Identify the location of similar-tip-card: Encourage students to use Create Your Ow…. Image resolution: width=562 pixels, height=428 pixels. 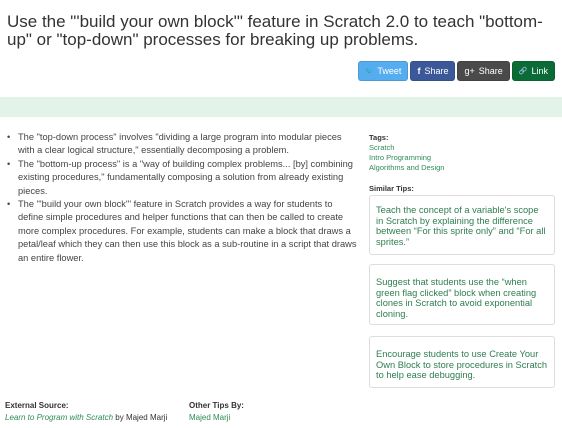
(462, 362).